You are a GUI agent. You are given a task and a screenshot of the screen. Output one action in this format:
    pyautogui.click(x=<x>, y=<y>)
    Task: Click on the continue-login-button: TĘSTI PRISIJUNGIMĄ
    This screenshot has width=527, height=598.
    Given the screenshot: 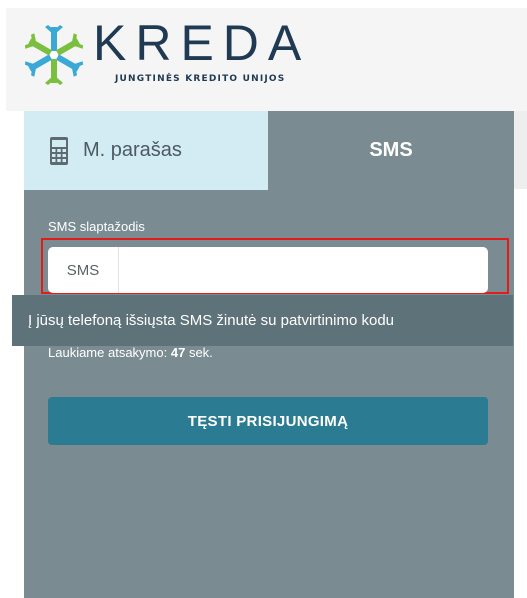 What is the action you would take?
    pyautogui.click(x=268, y=421)
    